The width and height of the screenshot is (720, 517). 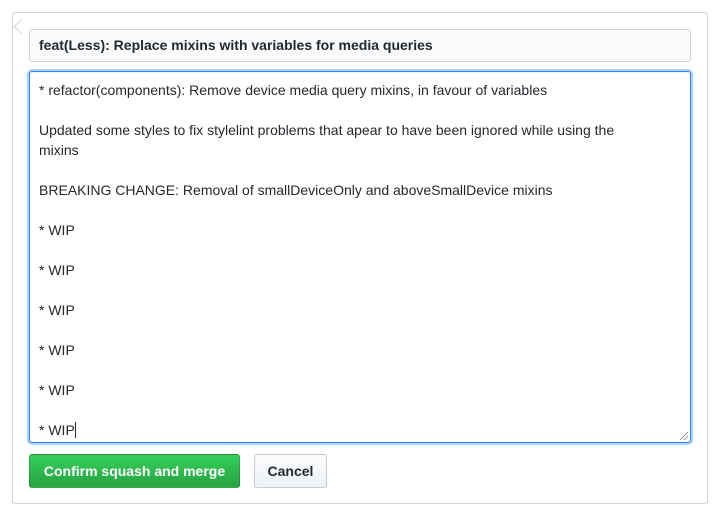 I want to click on resize-handle-icon, so click(x=684, y=436).